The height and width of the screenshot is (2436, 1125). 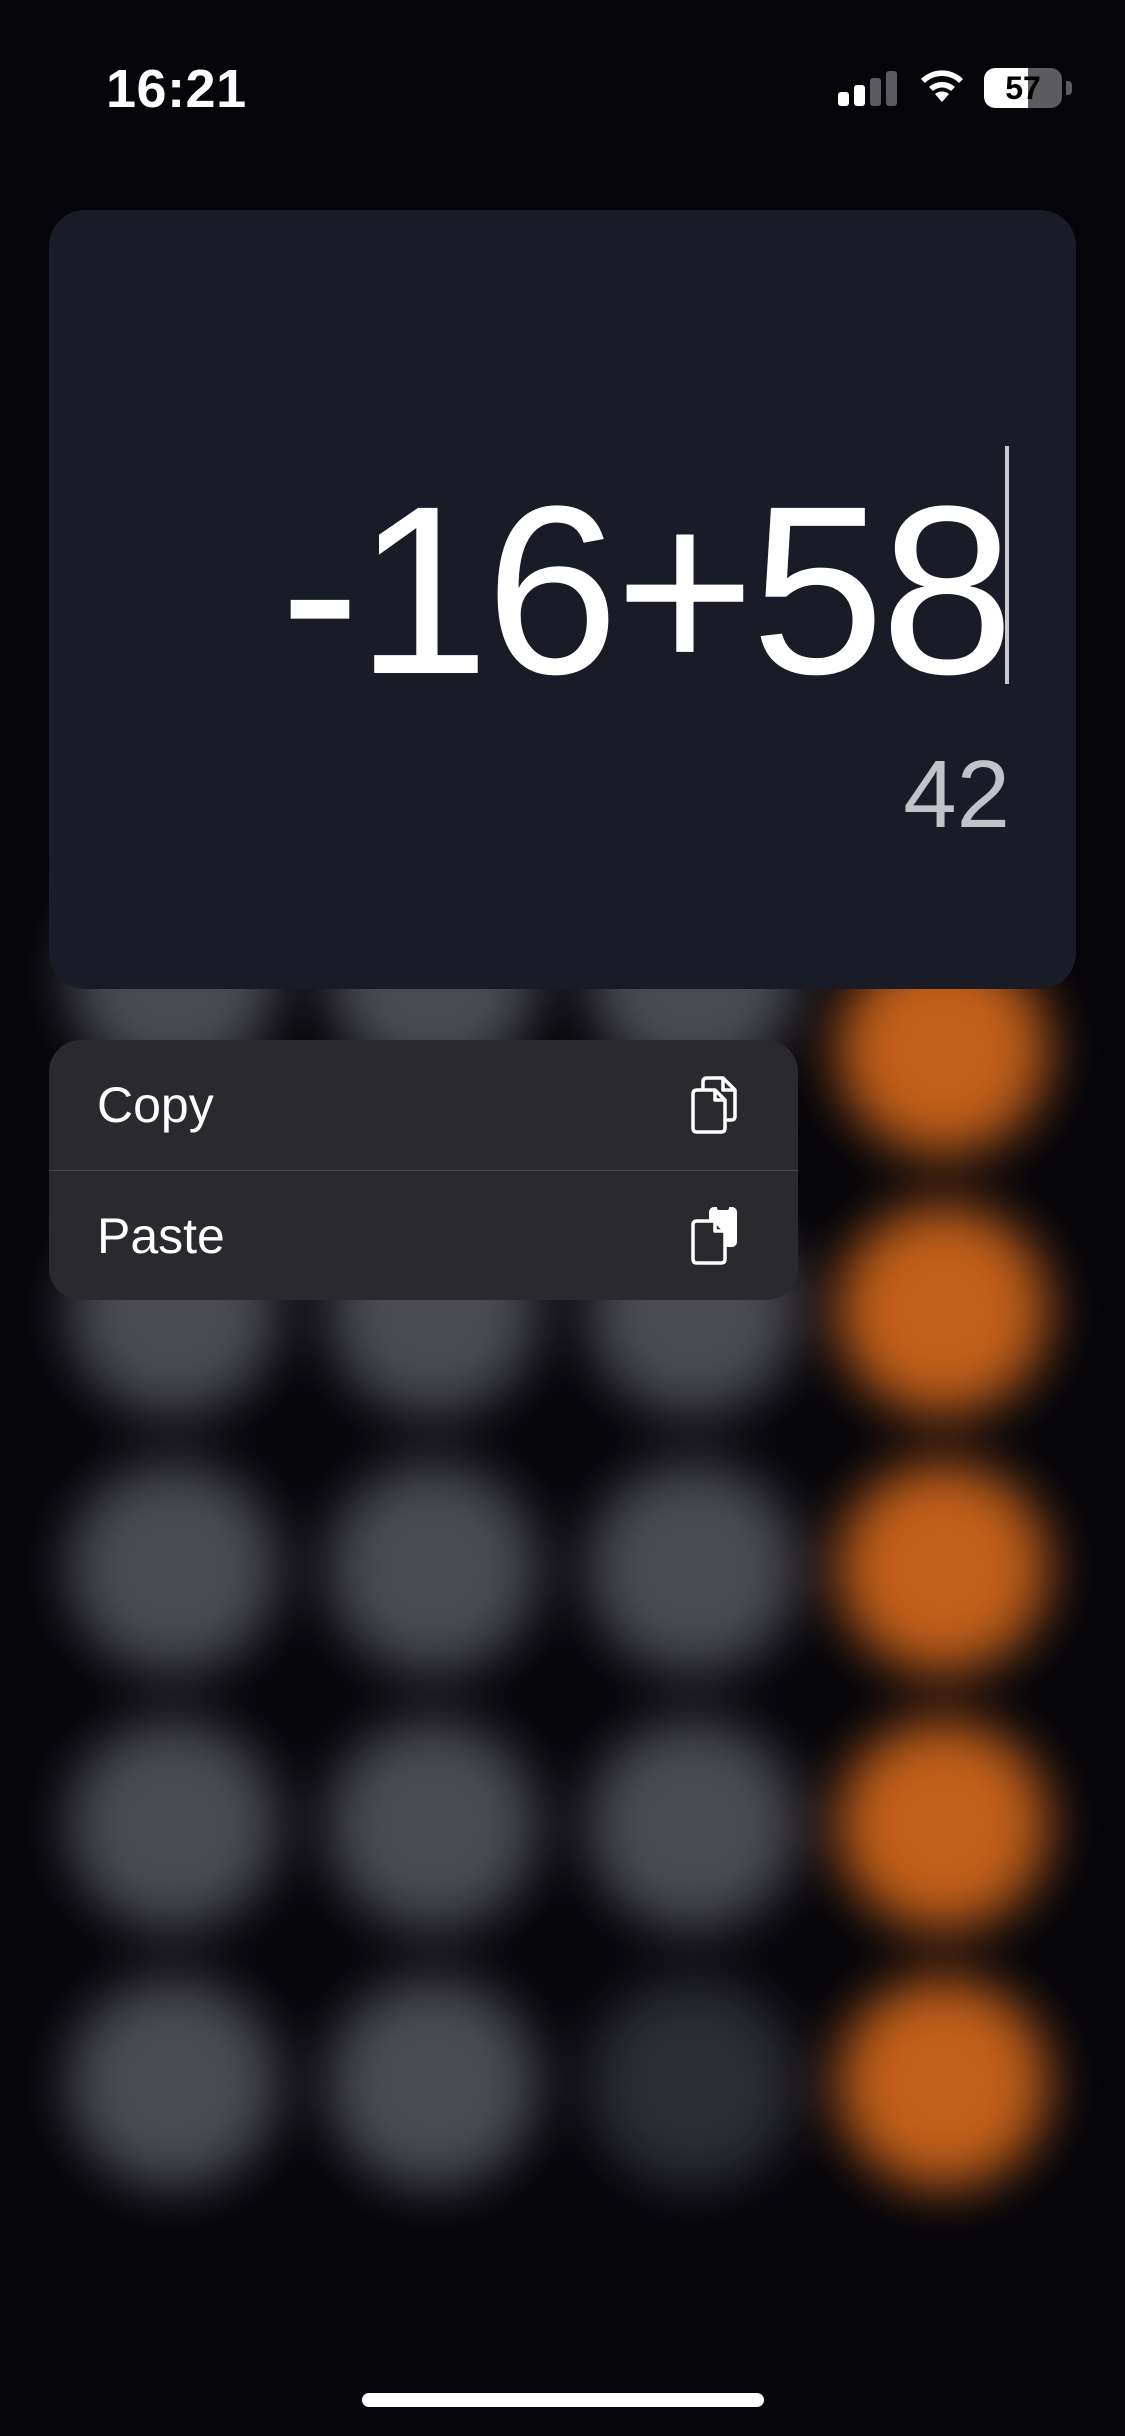 I want to click on paste-label: Paste, so click(x=161, y=1236).